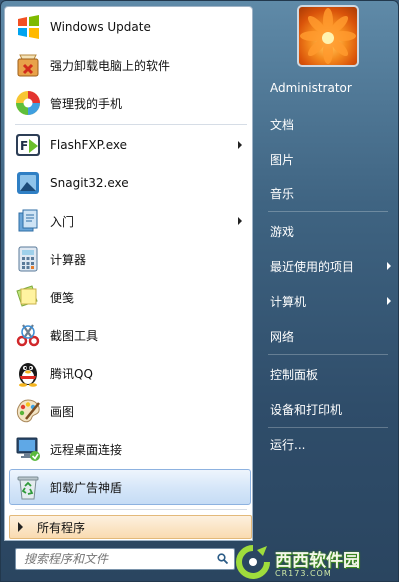 The height and width of the screenshot is (582, 399). What do you see at coordinates (24, 146) in the screenshot?
I see `svg-text: F` at bounding box center [24, 146].